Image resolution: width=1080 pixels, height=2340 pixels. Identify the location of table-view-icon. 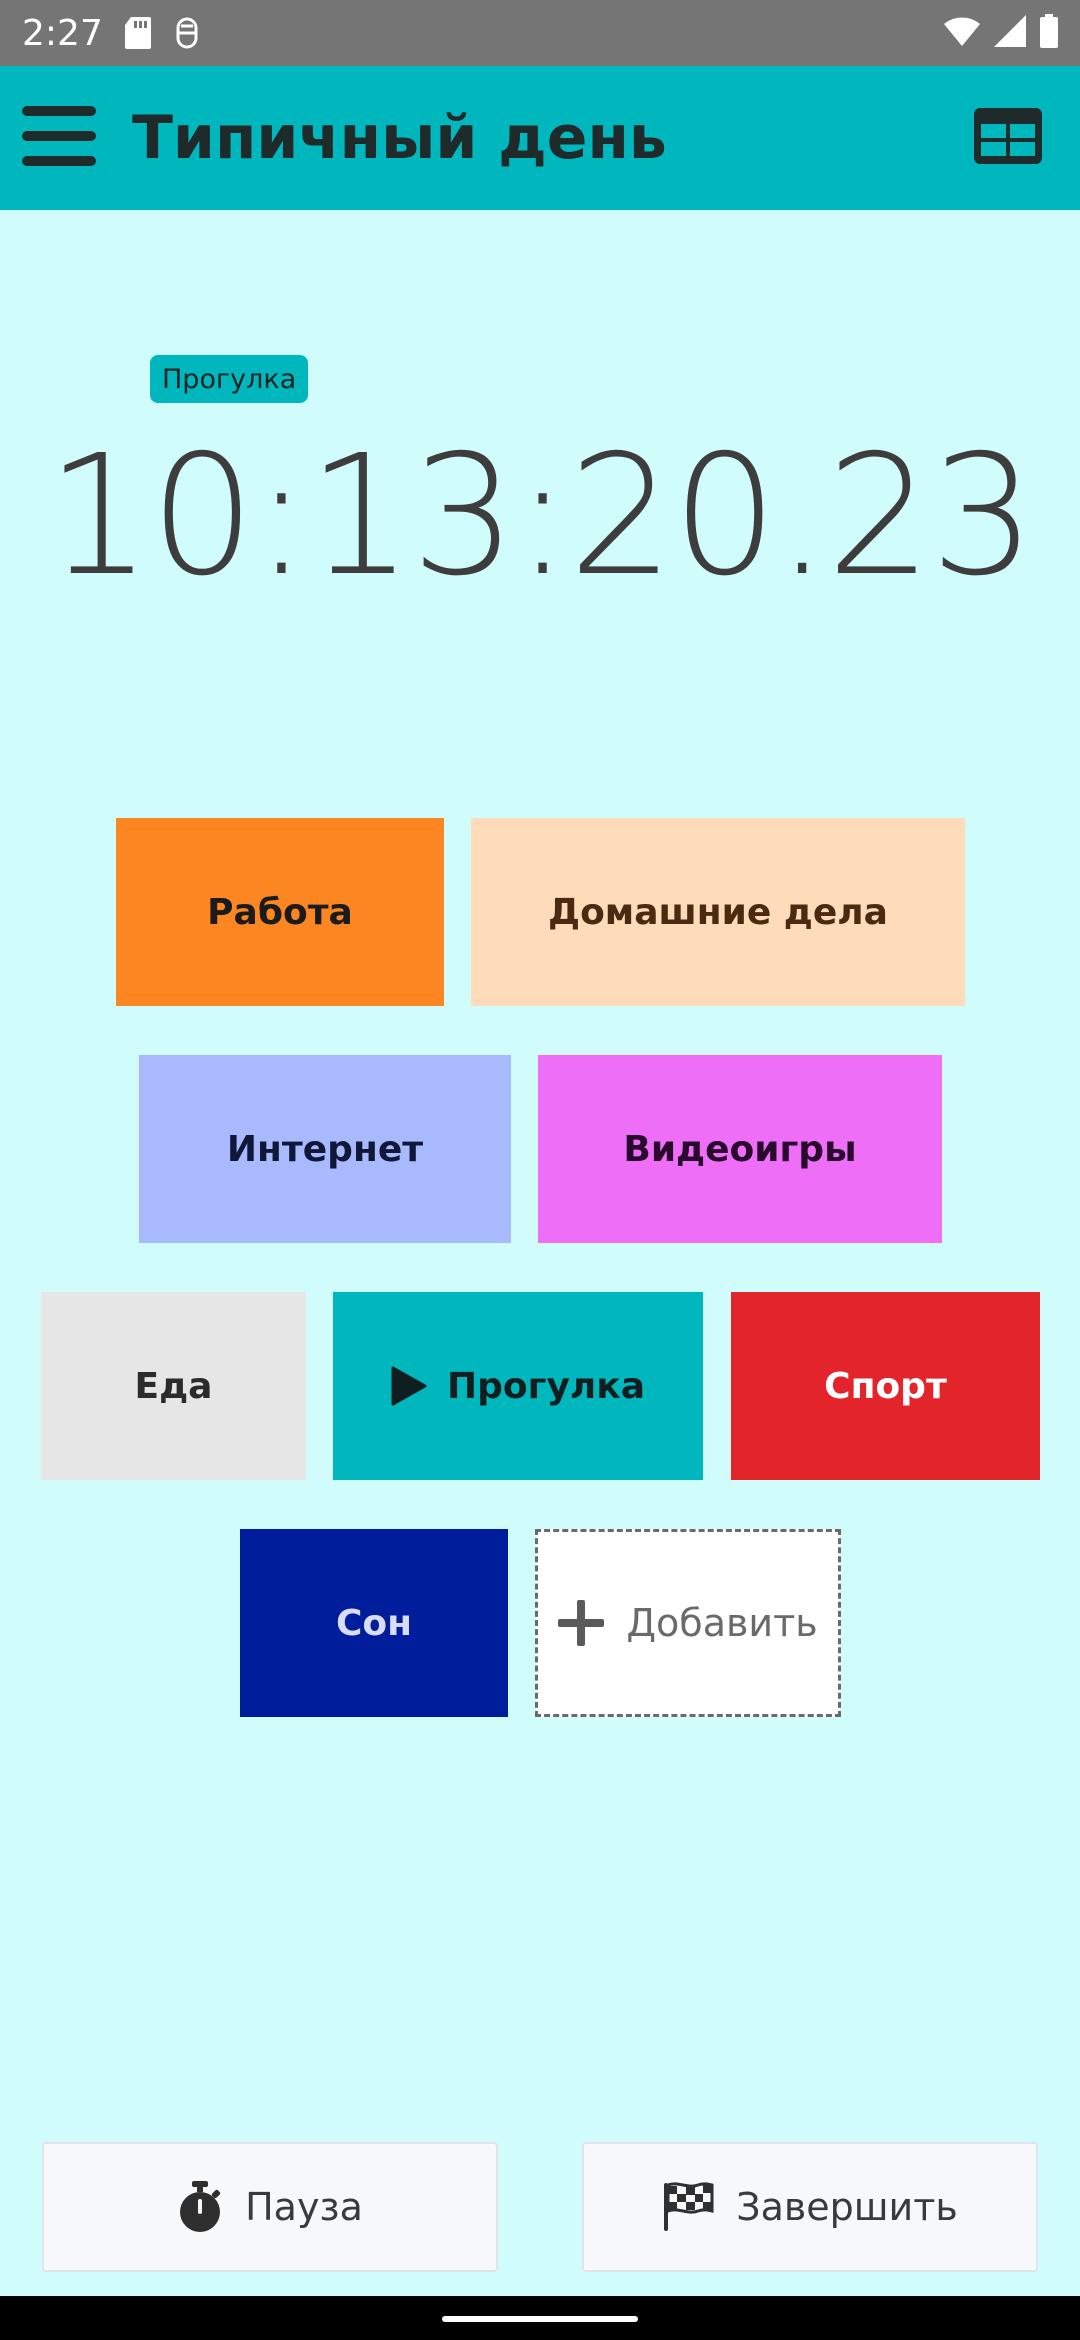
(1008, 138).